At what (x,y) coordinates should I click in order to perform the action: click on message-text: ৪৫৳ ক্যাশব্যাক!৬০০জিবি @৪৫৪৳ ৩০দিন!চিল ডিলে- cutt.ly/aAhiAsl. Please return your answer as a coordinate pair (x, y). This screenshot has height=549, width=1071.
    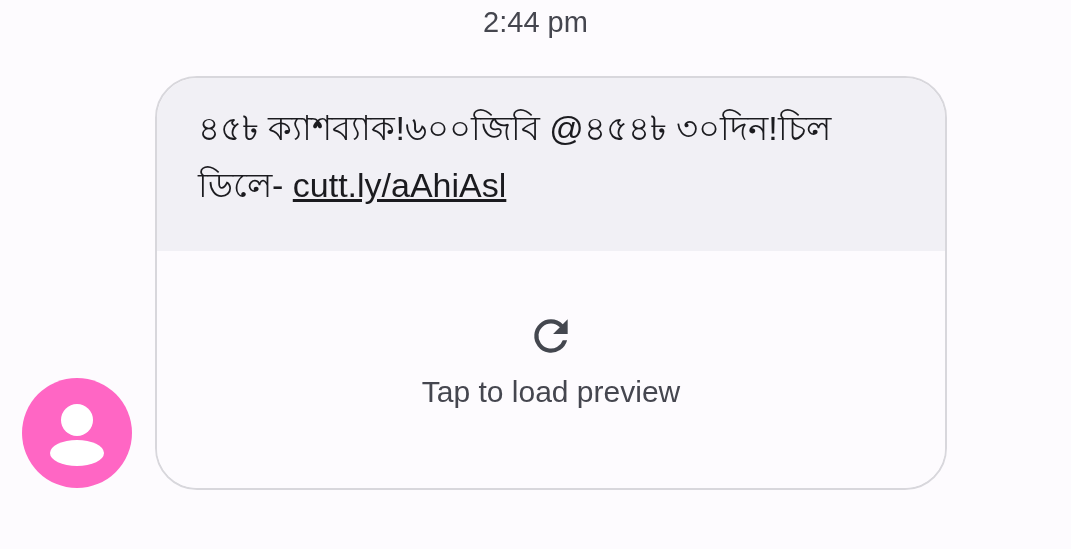
    Looking at the image, I should click on (515, 157).